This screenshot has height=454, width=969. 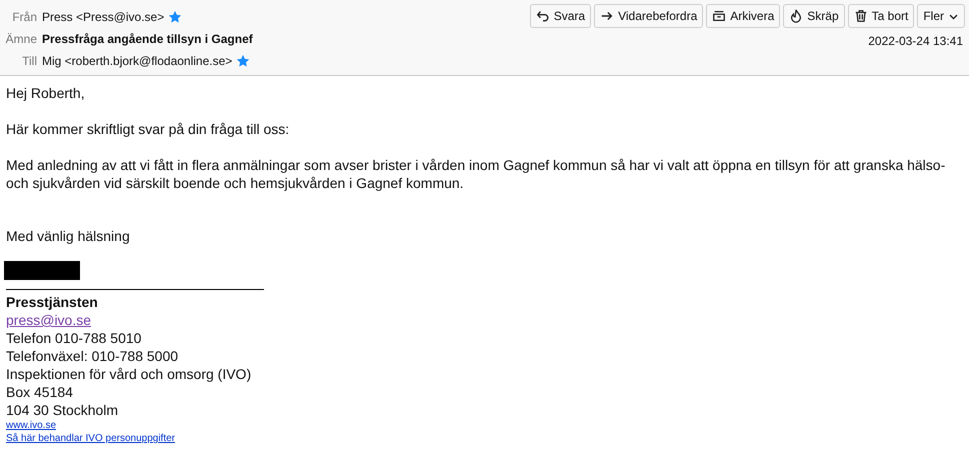 What do you see at coordinates (93, 356) in the screenshot?
I see `signature-line: Telefonväxel: 010-788 5000` at bounding box center [93, 356].